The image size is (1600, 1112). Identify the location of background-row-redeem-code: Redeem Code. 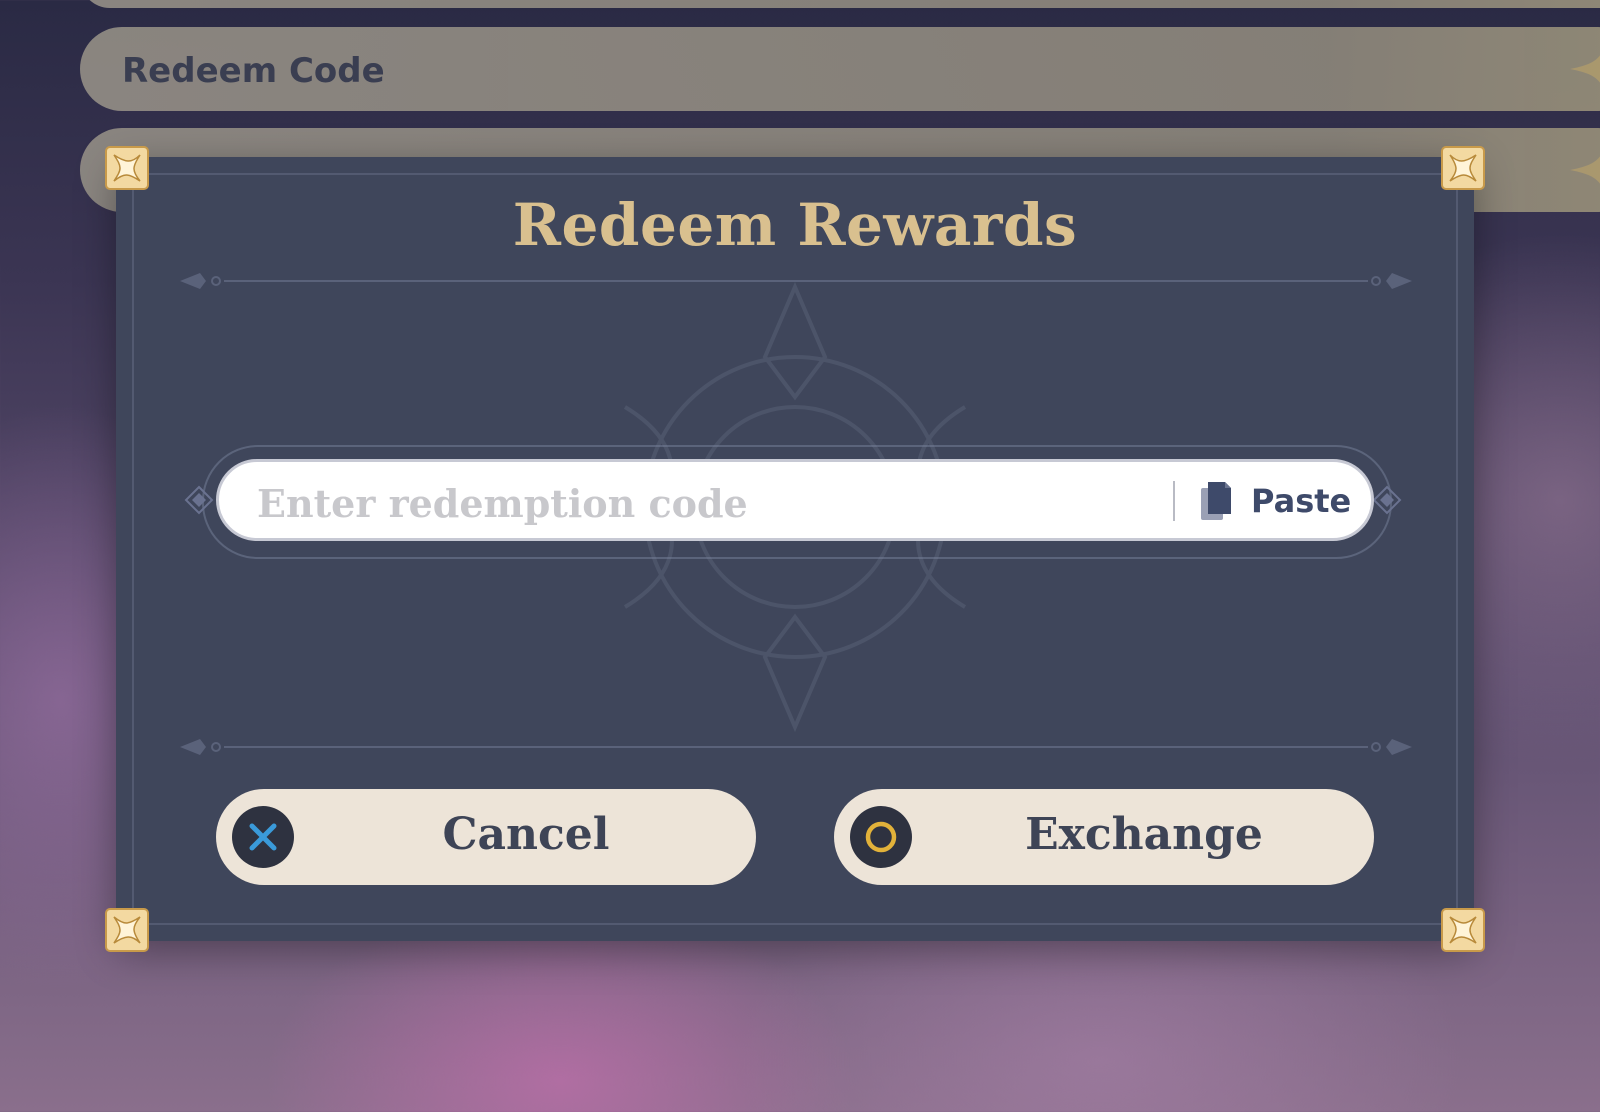
(840, 69).